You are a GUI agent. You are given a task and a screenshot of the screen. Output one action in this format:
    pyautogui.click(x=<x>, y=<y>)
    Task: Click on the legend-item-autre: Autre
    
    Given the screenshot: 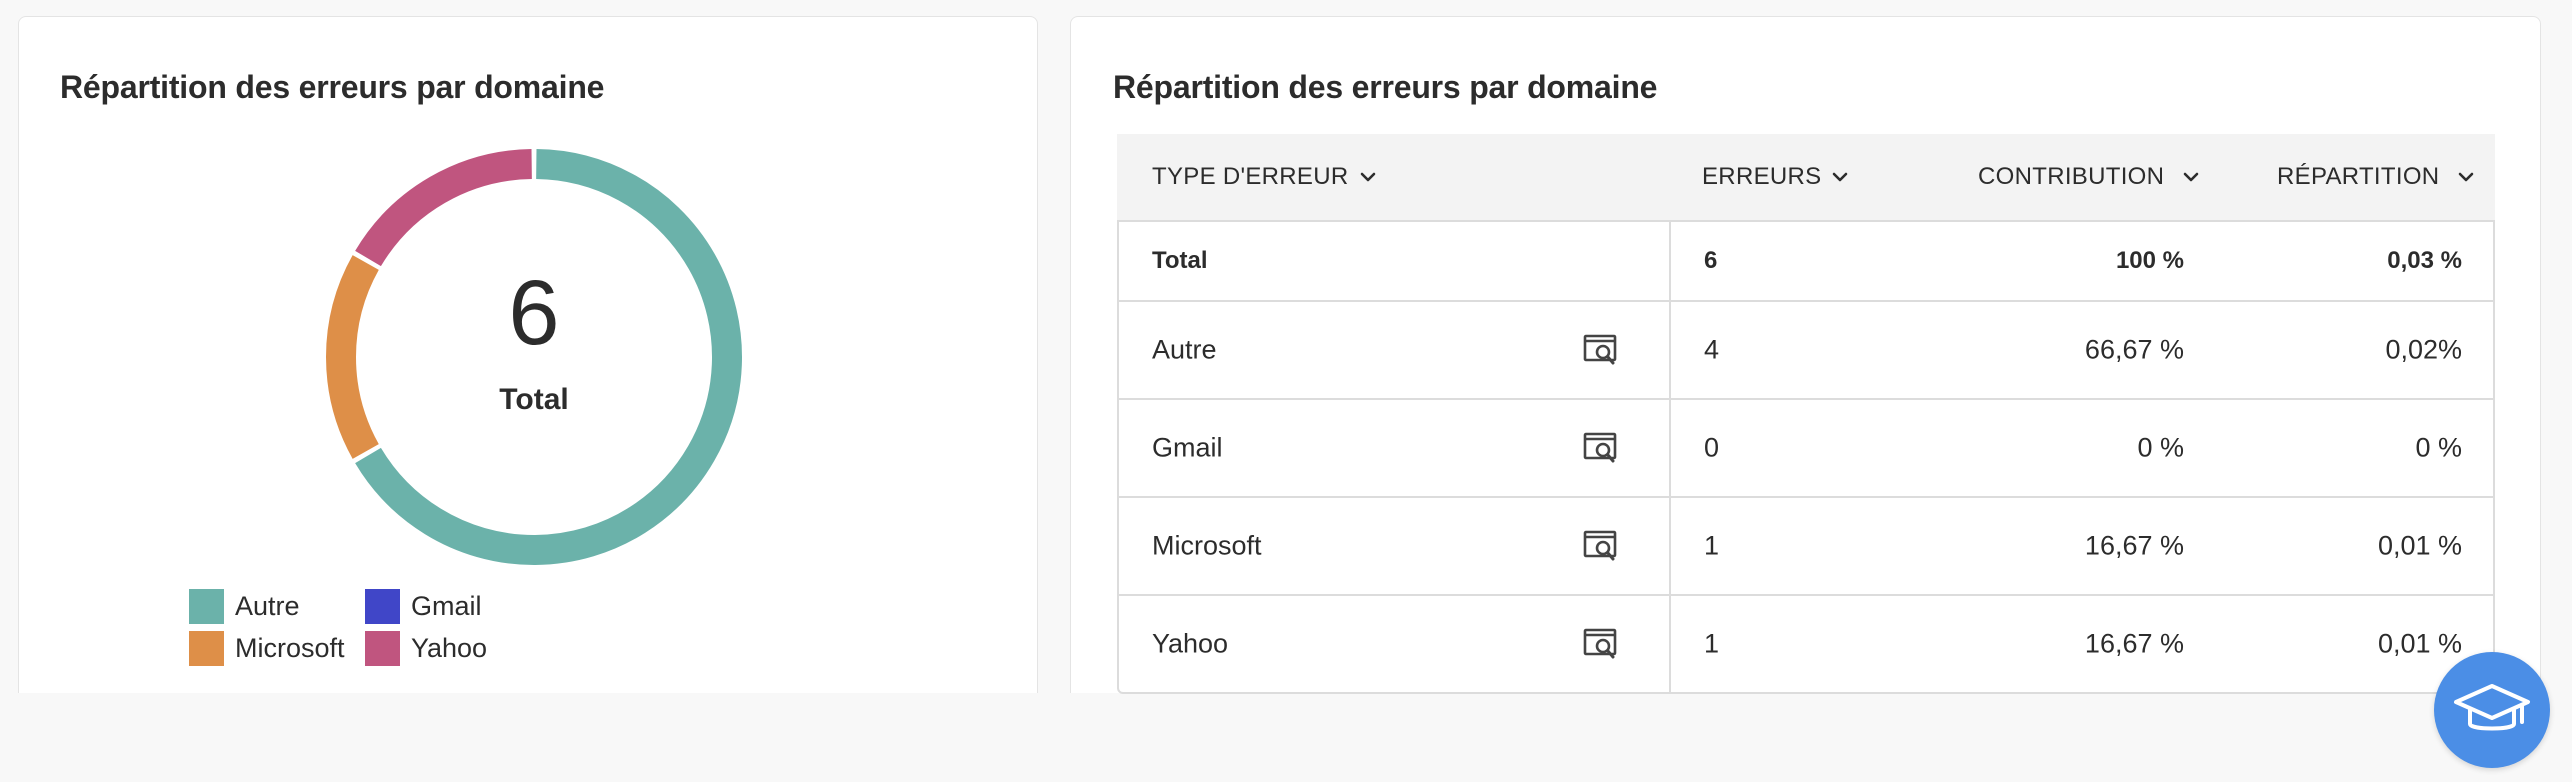 What is the action you would take?
    pyautogui.click(x=244, y=606)
    